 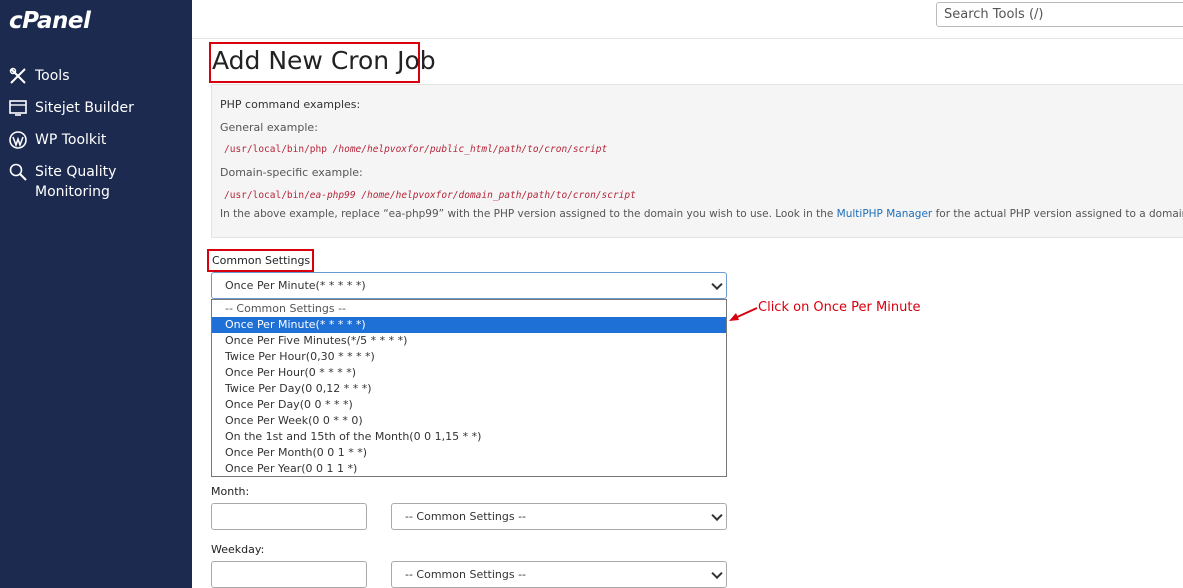 What do you see at coordinates (469, 453) in the screenshot?
I see `dropdown-option: Once Per Month(0 0 1 * *)` at bounding box center [469, 453].